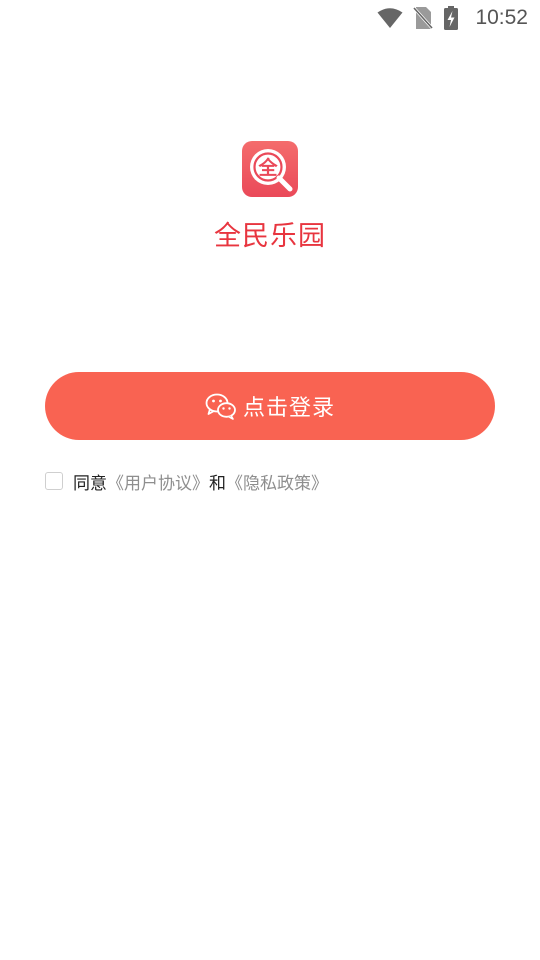  Describe the element at coordinates (217, 483) in the screenshot. I see `agree-conjunction: 和` at that location.